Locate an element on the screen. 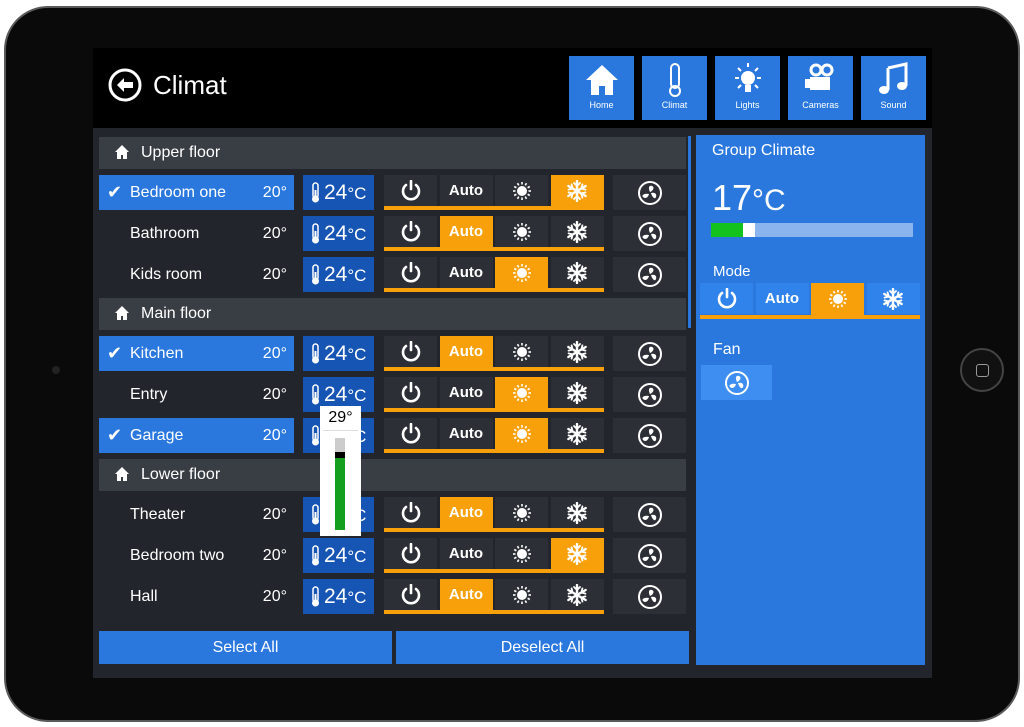 The image size is (1024, 727). scrollbar is located at coordinates (689, 232).